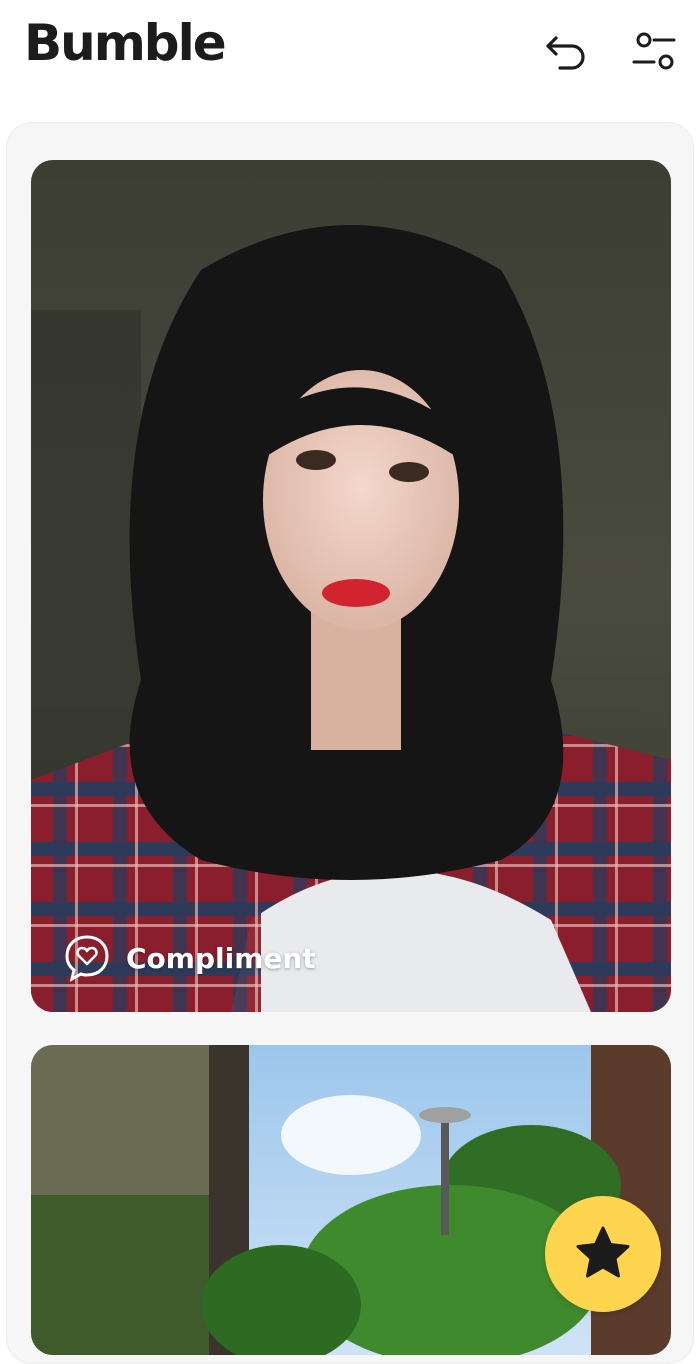 The height and width of the screenshot is (1364, 697). I want to click on star-icon, so click(603, 1252).